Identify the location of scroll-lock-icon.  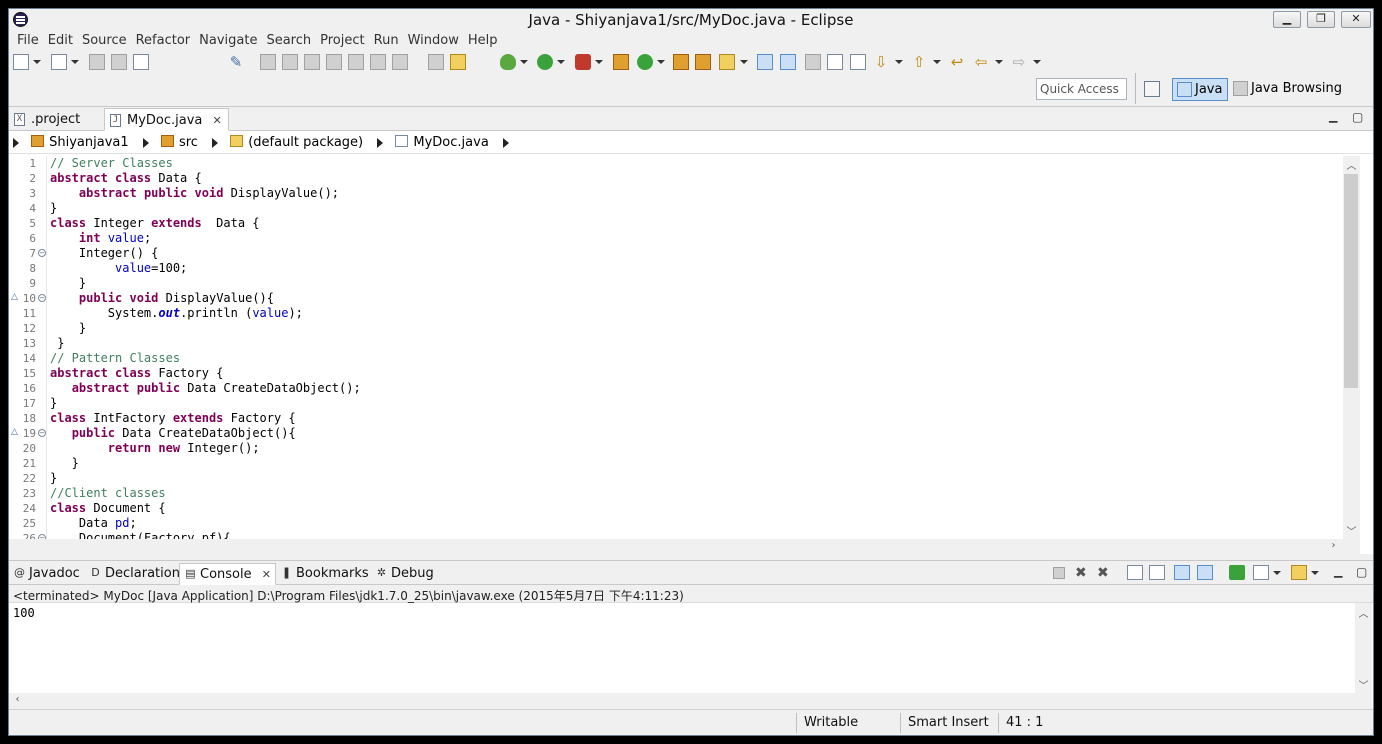
(1157, 572).